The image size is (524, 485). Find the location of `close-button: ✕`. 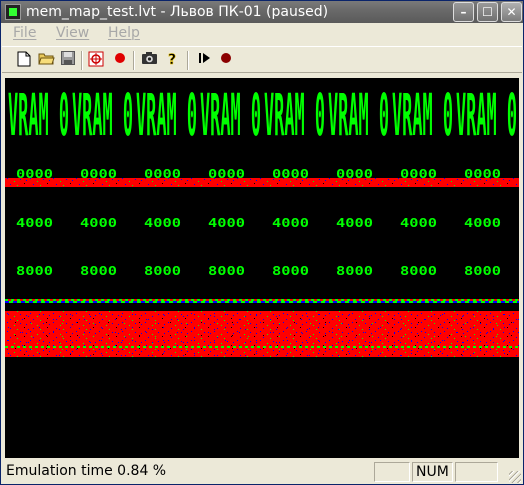

close-button: ✕ is located at coordinates (511, 12).